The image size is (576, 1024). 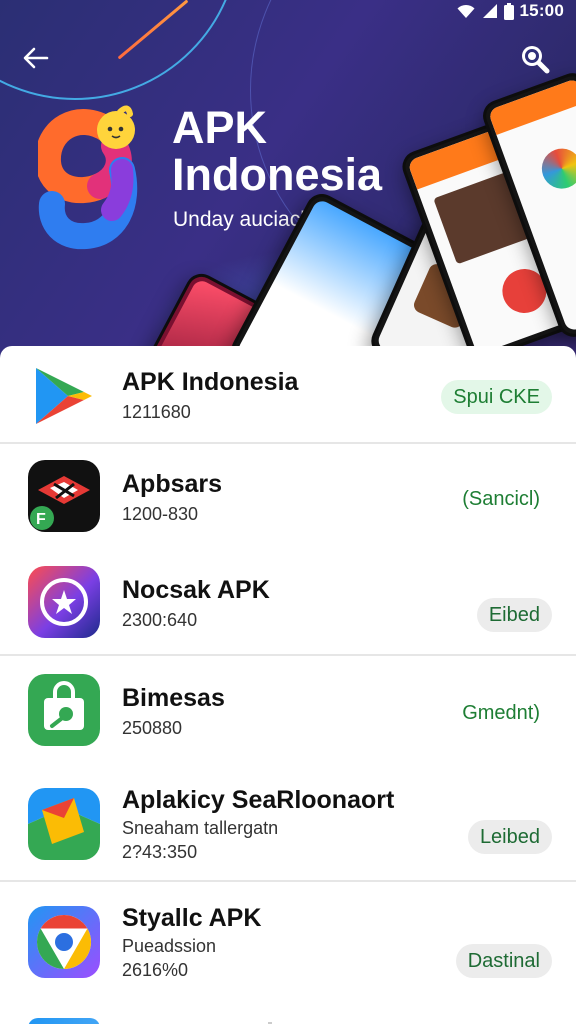 I want to click on back-button, so click(x=36, y=58).